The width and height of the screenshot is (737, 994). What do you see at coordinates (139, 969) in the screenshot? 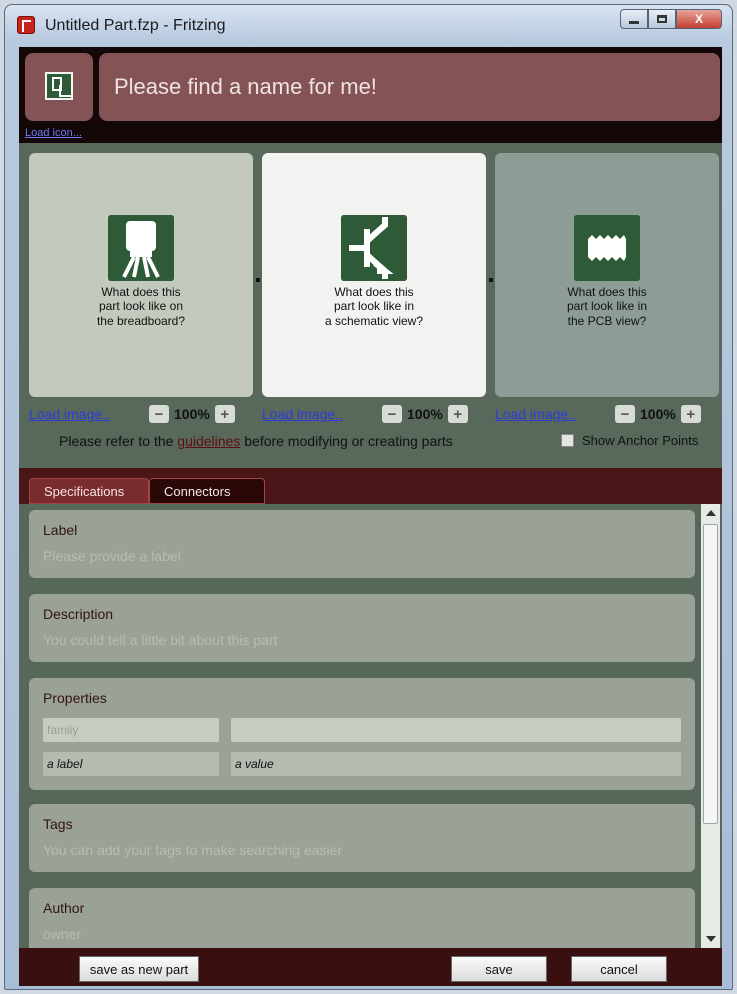
I see `save-as-new-part-button: save as new part` at bounding box center [139, 969].